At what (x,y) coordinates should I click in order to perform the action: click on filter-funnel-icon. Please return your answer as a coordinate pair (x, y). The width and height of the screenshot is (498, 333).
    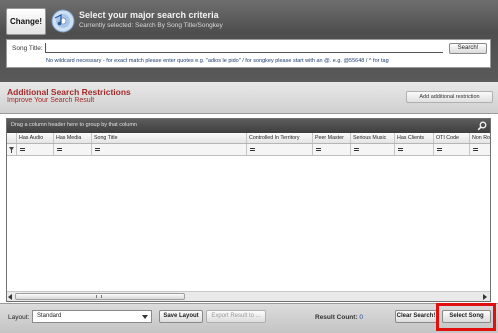
    Looking at the image, I should click on (11, 150).